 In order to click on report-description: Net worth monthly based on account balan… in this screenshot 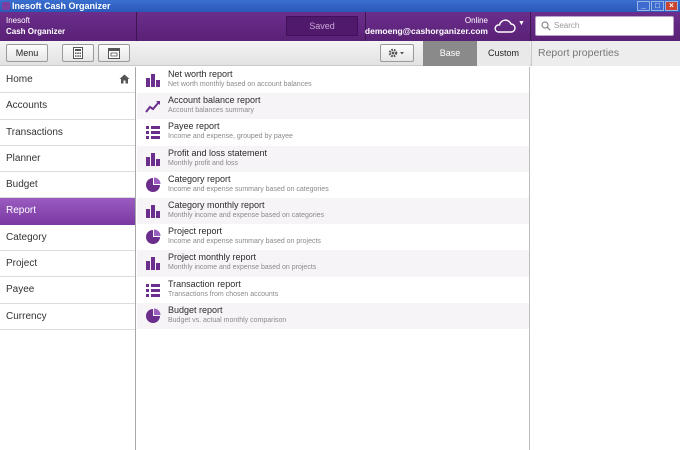, I will do `click(240, 84)`.